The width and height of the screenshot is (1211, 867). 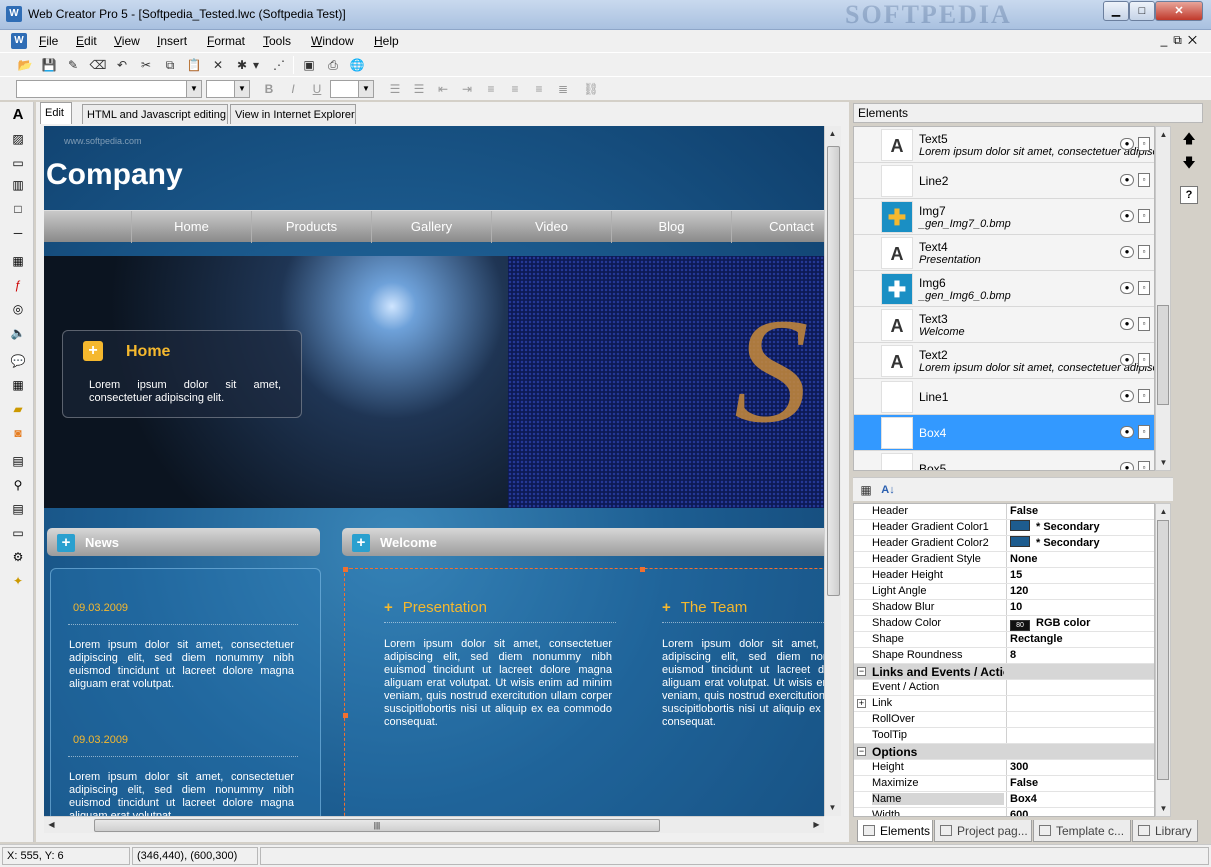 What do you see at coordinates (109, 89) in the screenshot?
I see `font-family-select: ▼` at bounding box center [109, 89].